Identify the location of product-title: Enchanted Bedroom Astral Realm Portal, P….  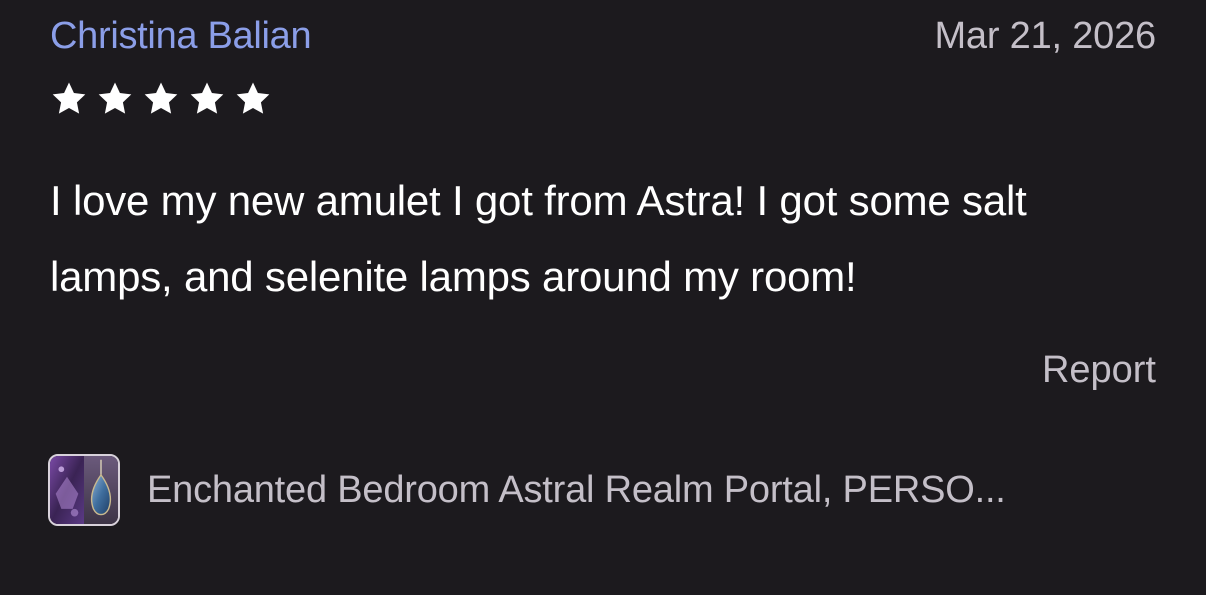
(576, 490).